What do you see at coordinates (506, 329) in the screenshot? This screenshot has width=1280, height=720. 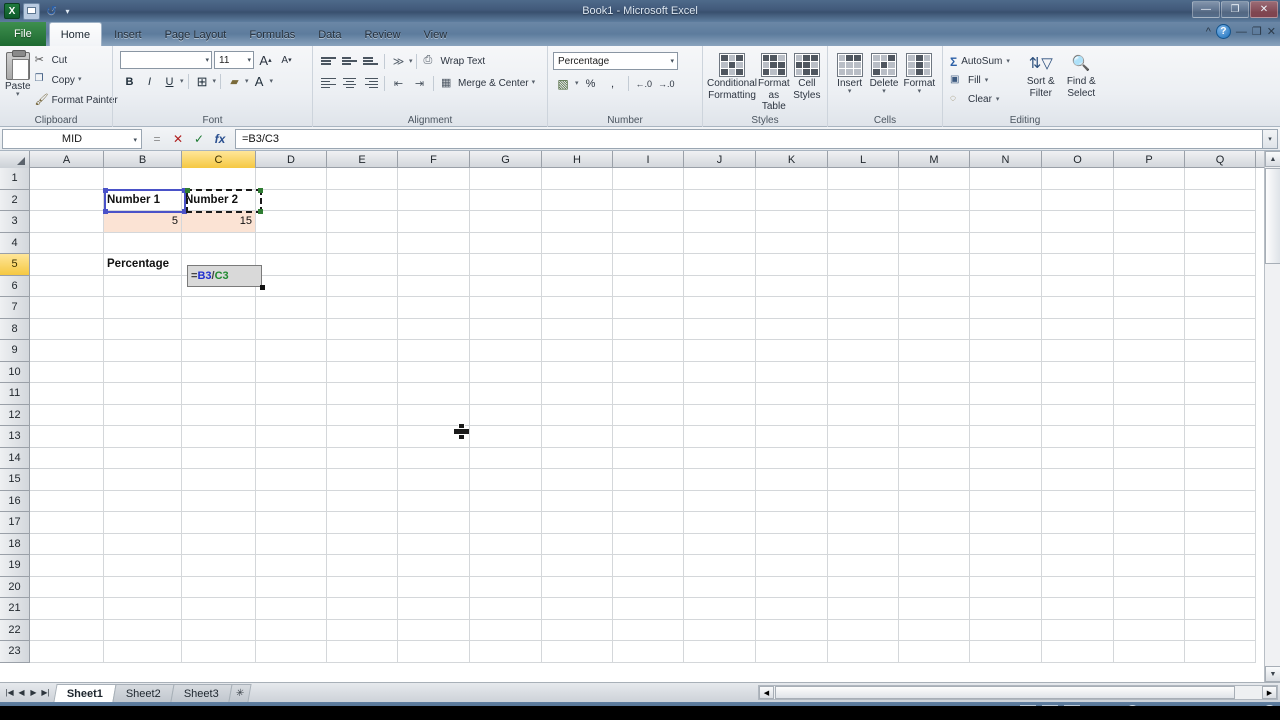 I see `cell-G8` at bounding box center [506, 329].